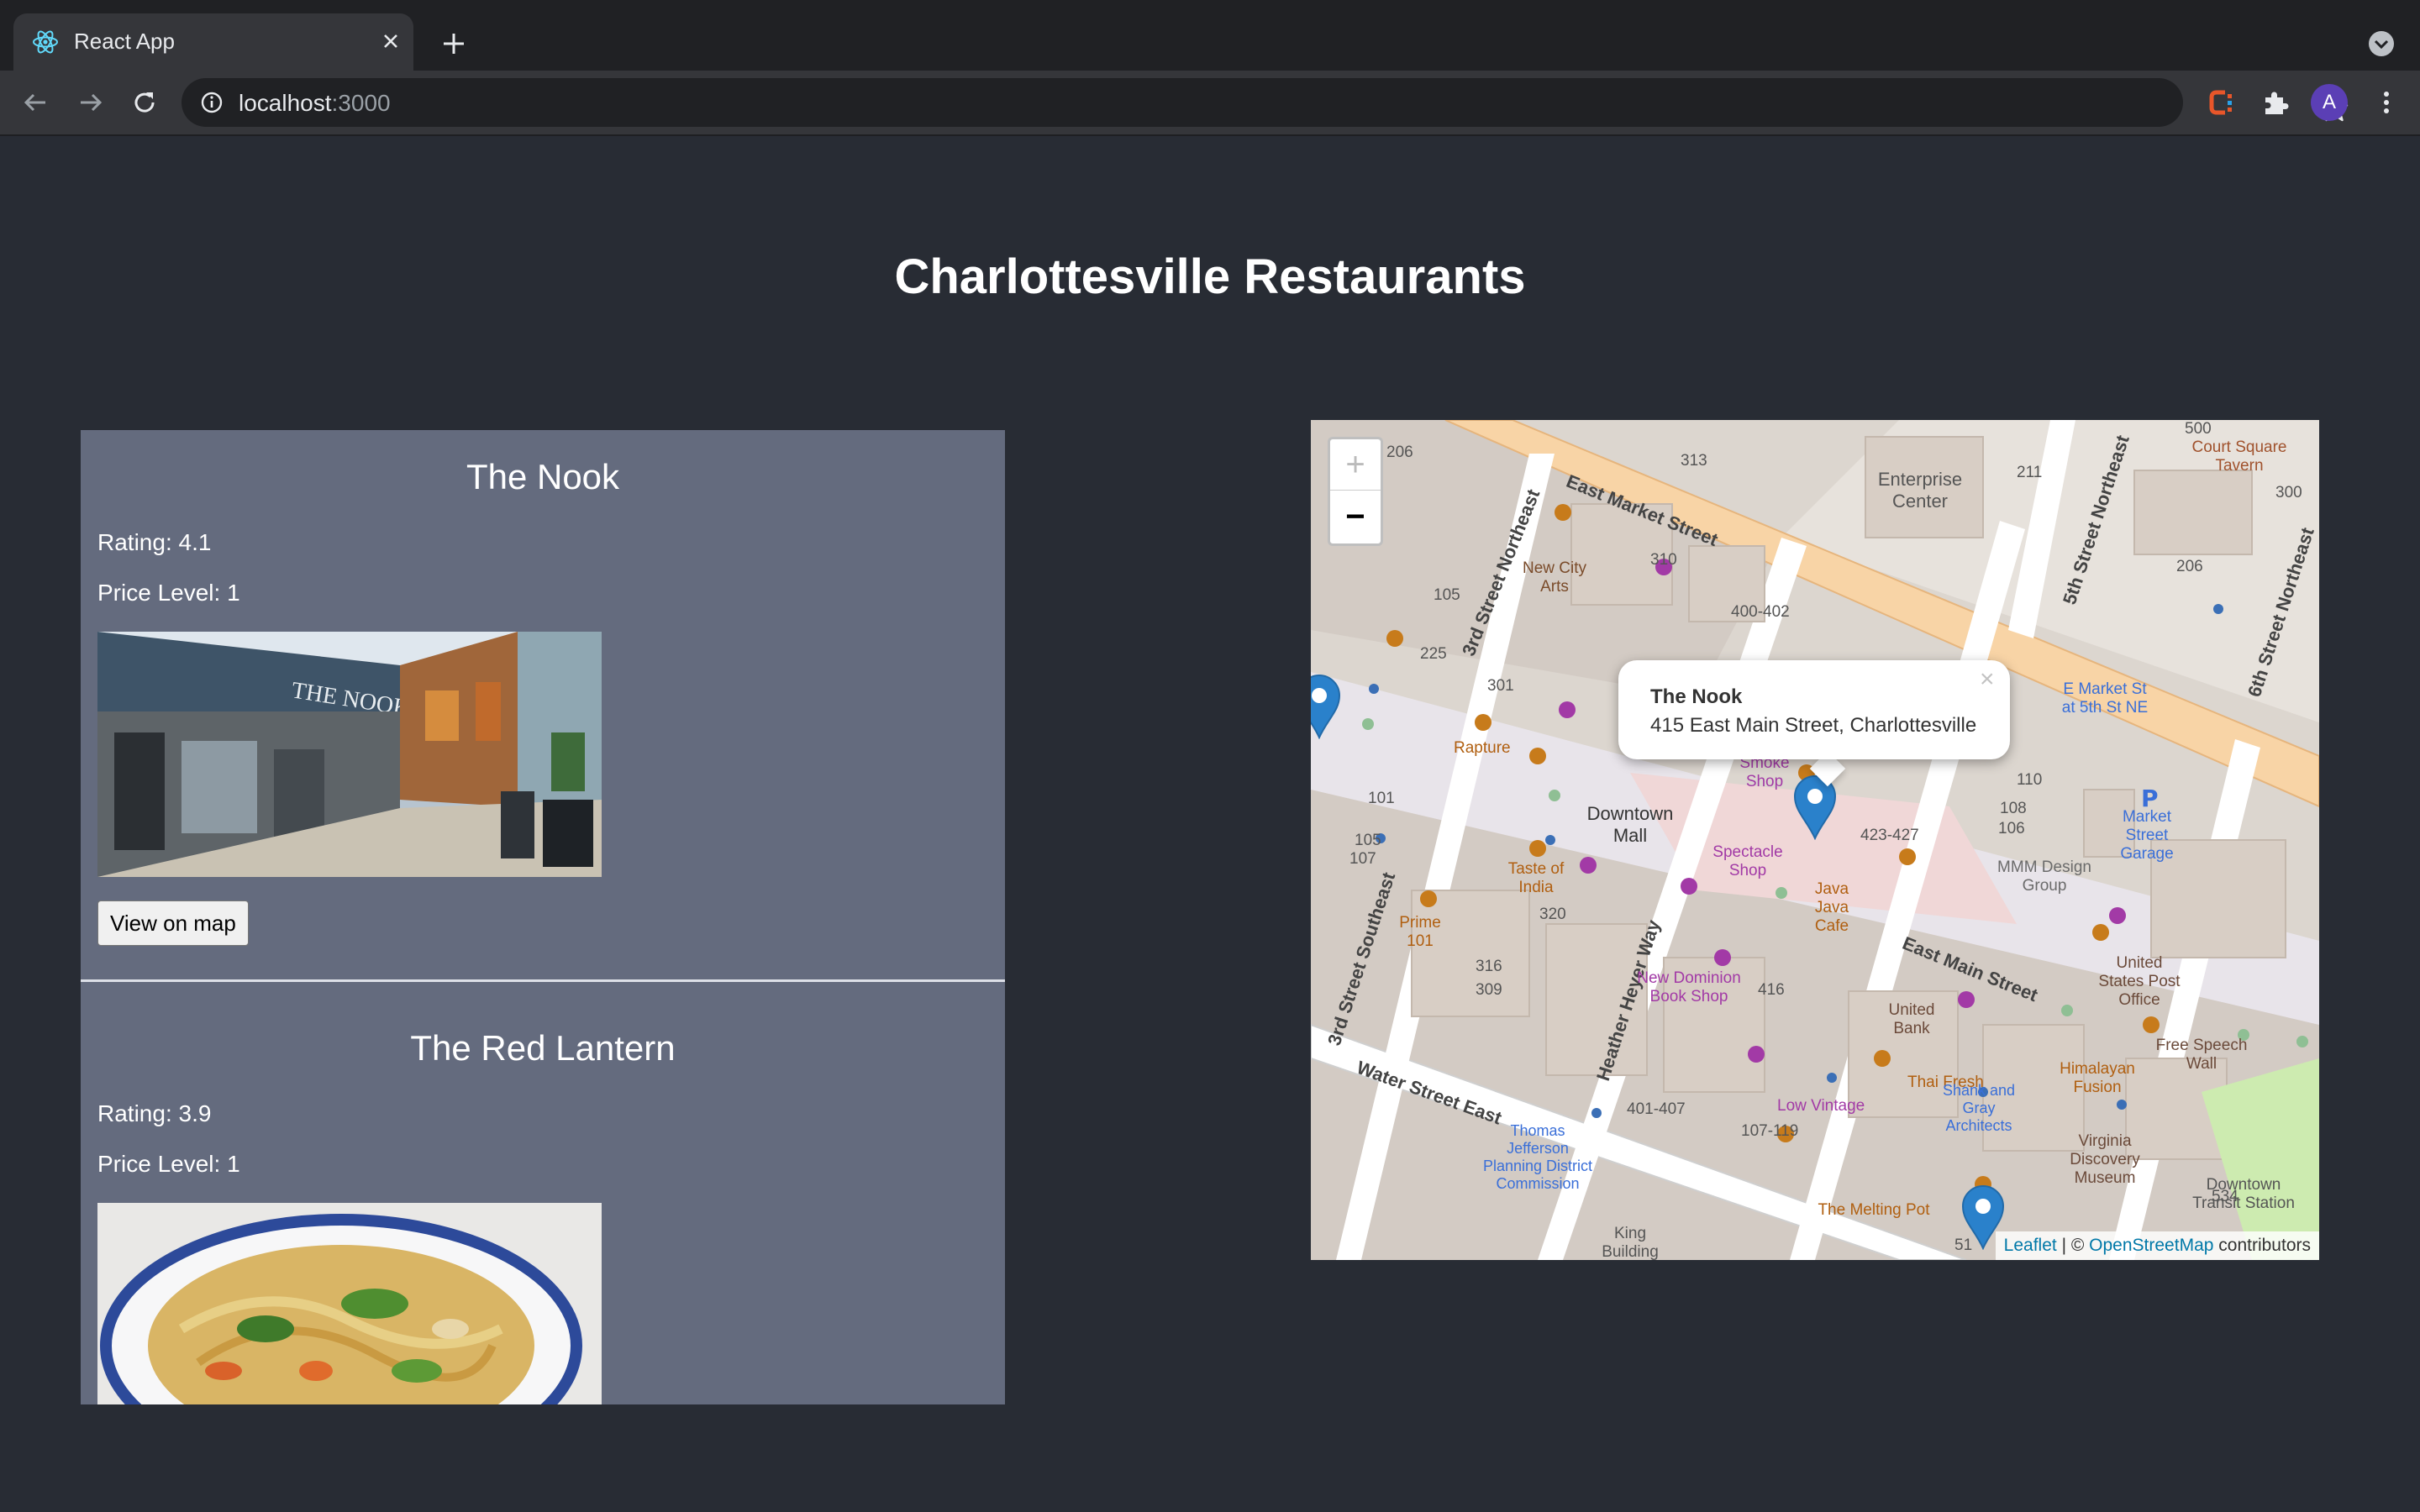 The image size is (2420, 1512). I want to click on building-number: 108, so click(2013, 808).